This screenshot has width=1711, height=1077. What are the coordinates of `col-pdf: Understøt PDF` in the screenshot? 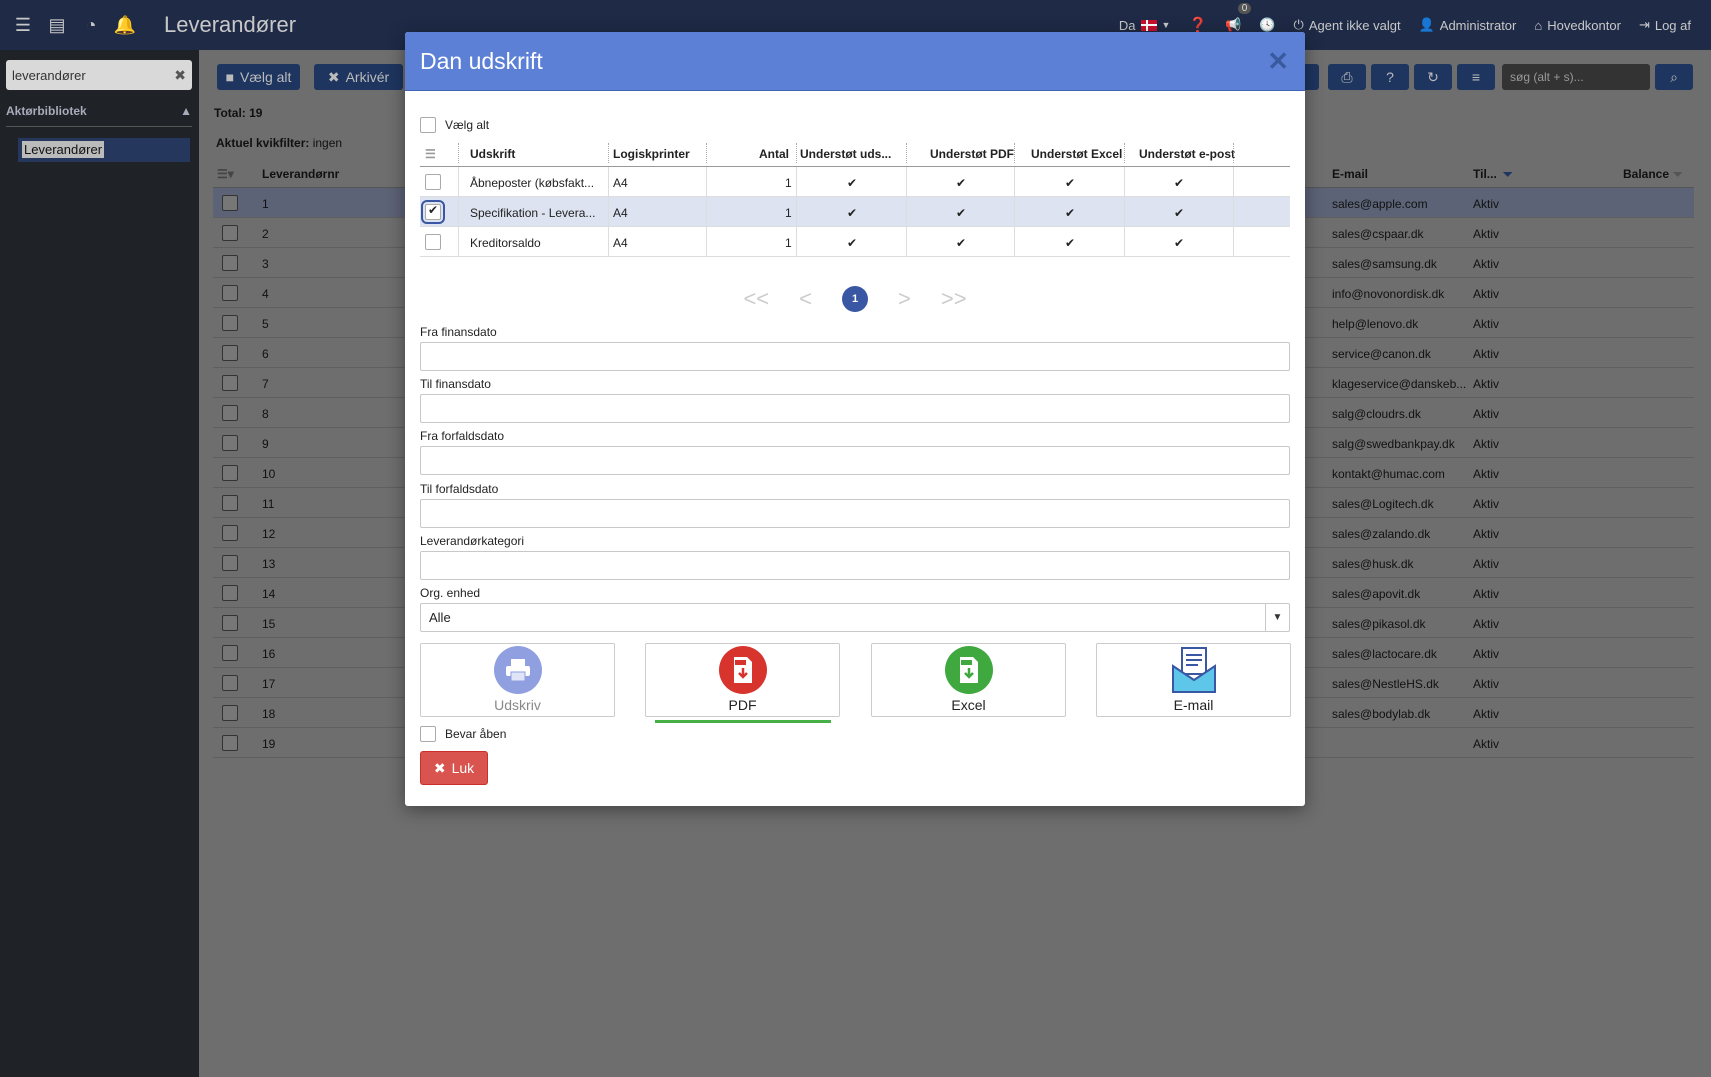 It's located at (972, 154).